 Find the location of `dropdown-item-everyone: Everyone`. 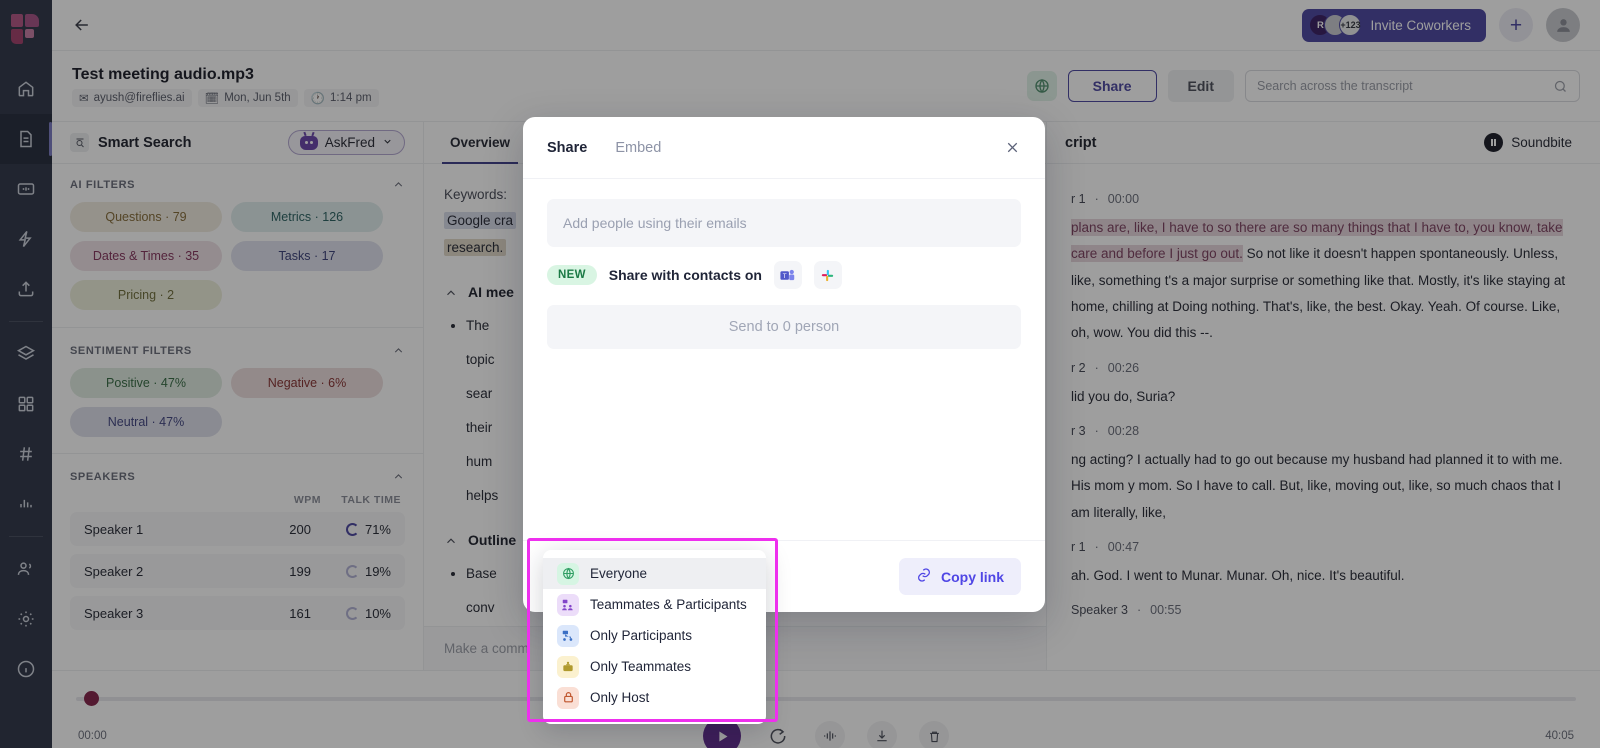

dropdown-item-everyone: Everyone is located at coordinates (654, 573).